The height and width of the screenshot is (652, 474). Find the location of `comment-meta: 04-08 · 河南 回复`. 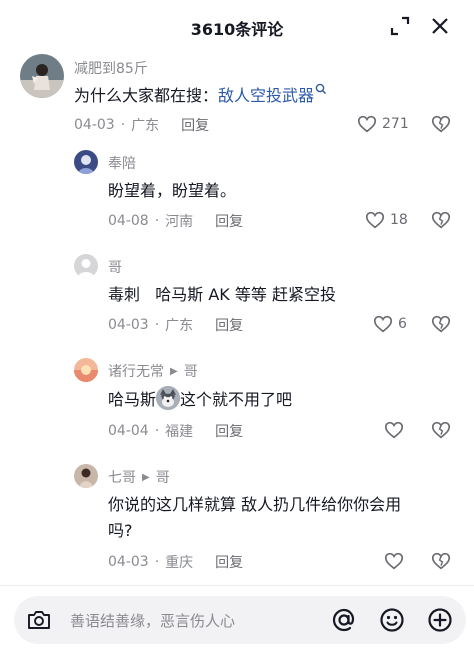

comment-meta: 04-08 · 河南 回复 is located at coordinates (175, 221).